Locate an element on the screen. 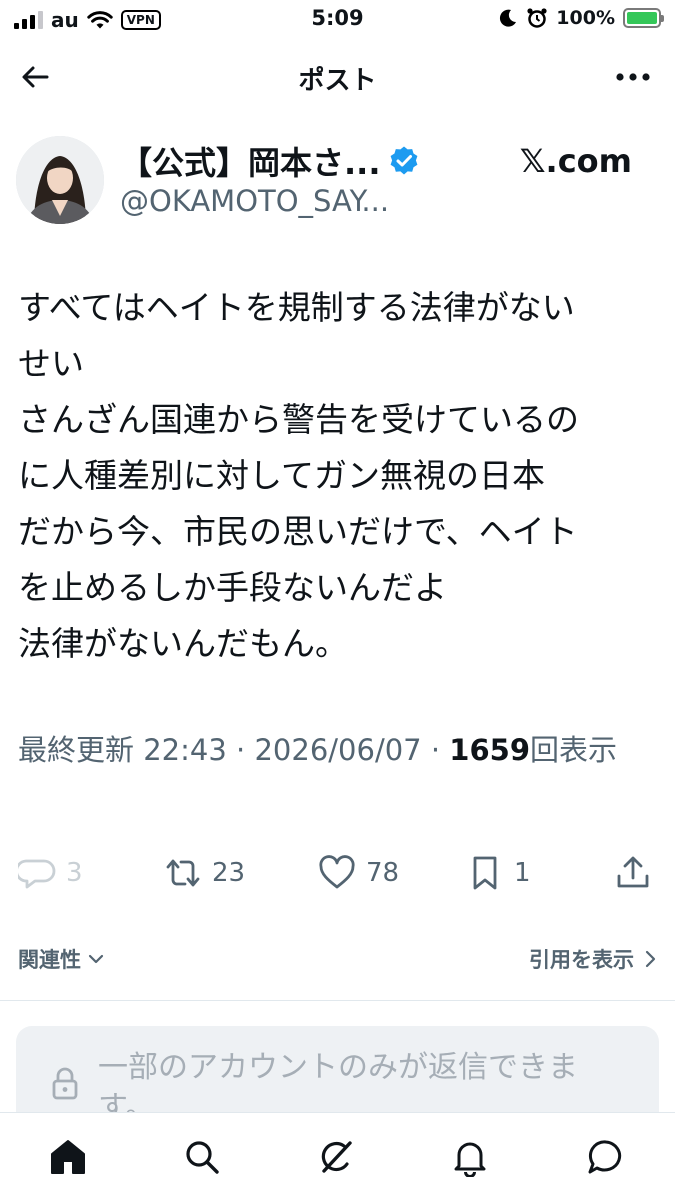 This screenshot has height=1200, width=675. bottom-navigation is located at coordinates (337, 1156).